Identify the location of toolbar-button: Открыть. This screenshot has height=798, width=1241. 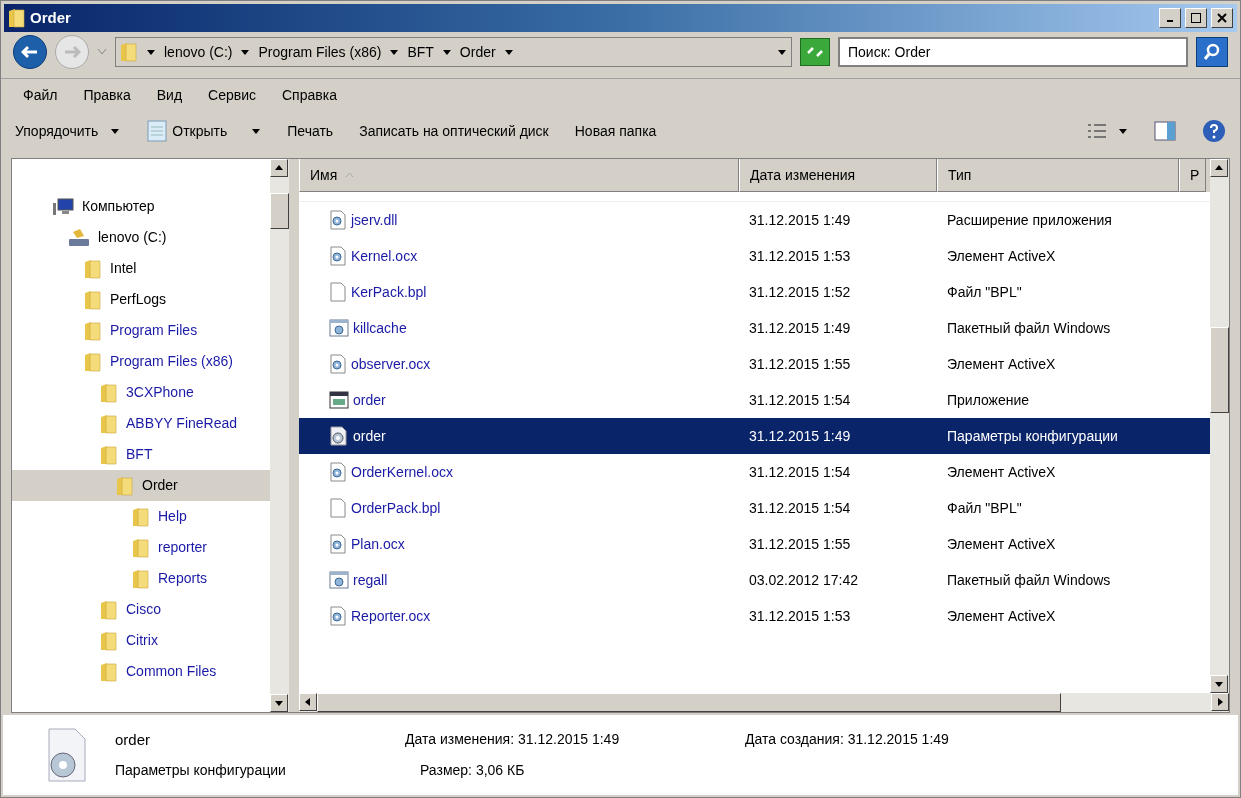
(204, 131).